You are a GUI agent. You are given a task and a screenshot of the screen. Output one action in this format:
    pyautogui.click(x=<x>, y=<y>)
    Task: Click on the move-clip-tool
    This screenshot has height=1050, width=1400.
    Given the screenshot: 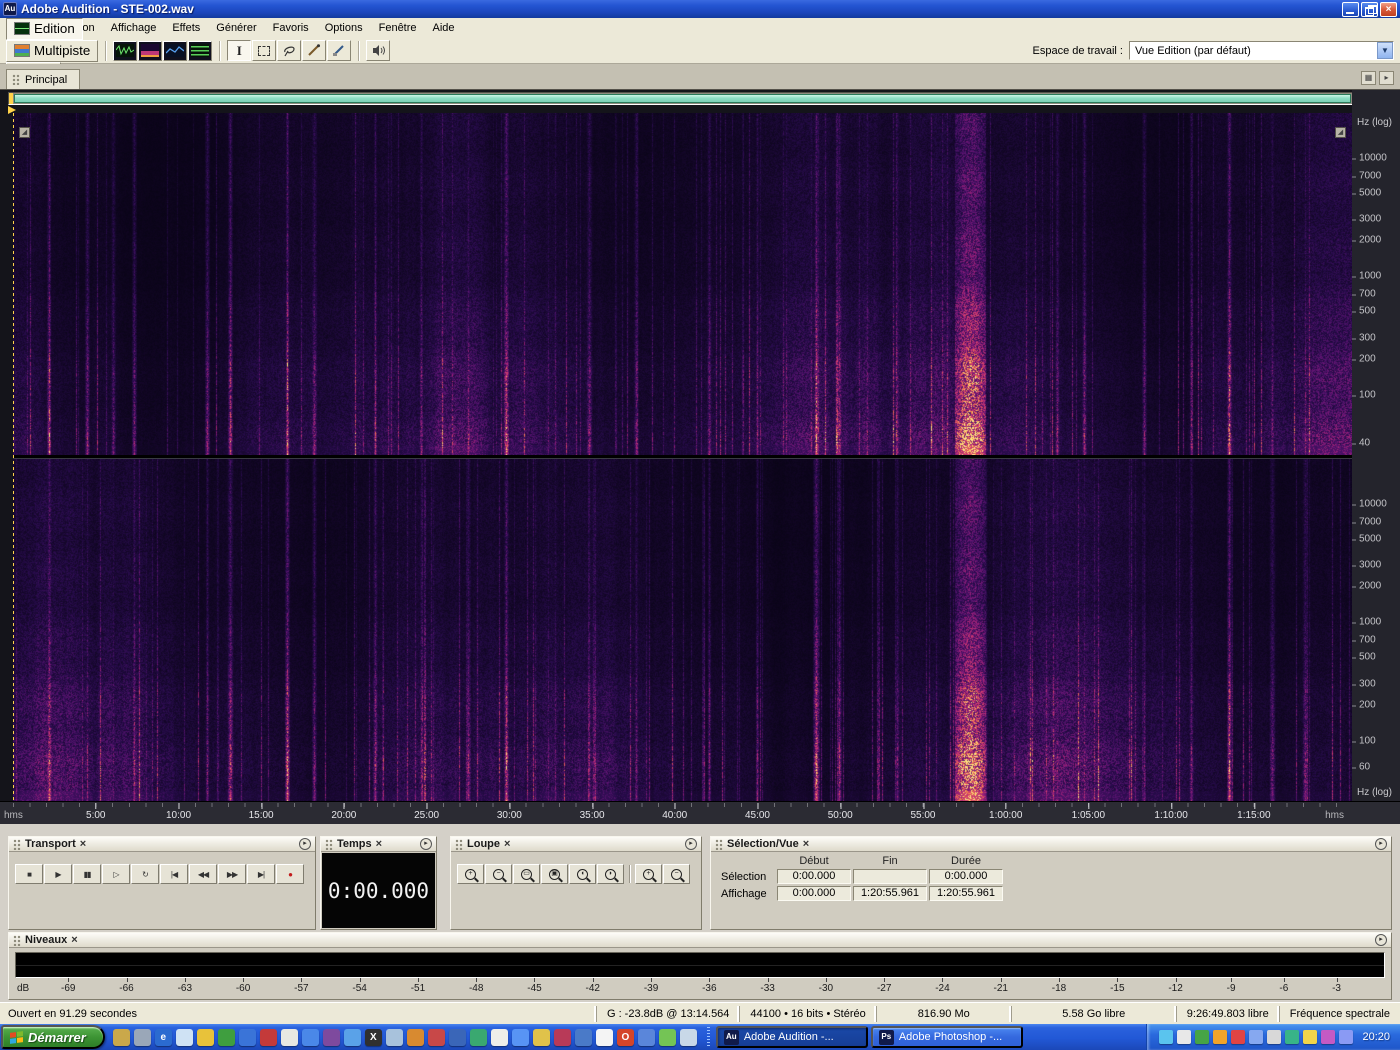 What is the action you would take?
    pyautogui.click(x=339, y=50)
    